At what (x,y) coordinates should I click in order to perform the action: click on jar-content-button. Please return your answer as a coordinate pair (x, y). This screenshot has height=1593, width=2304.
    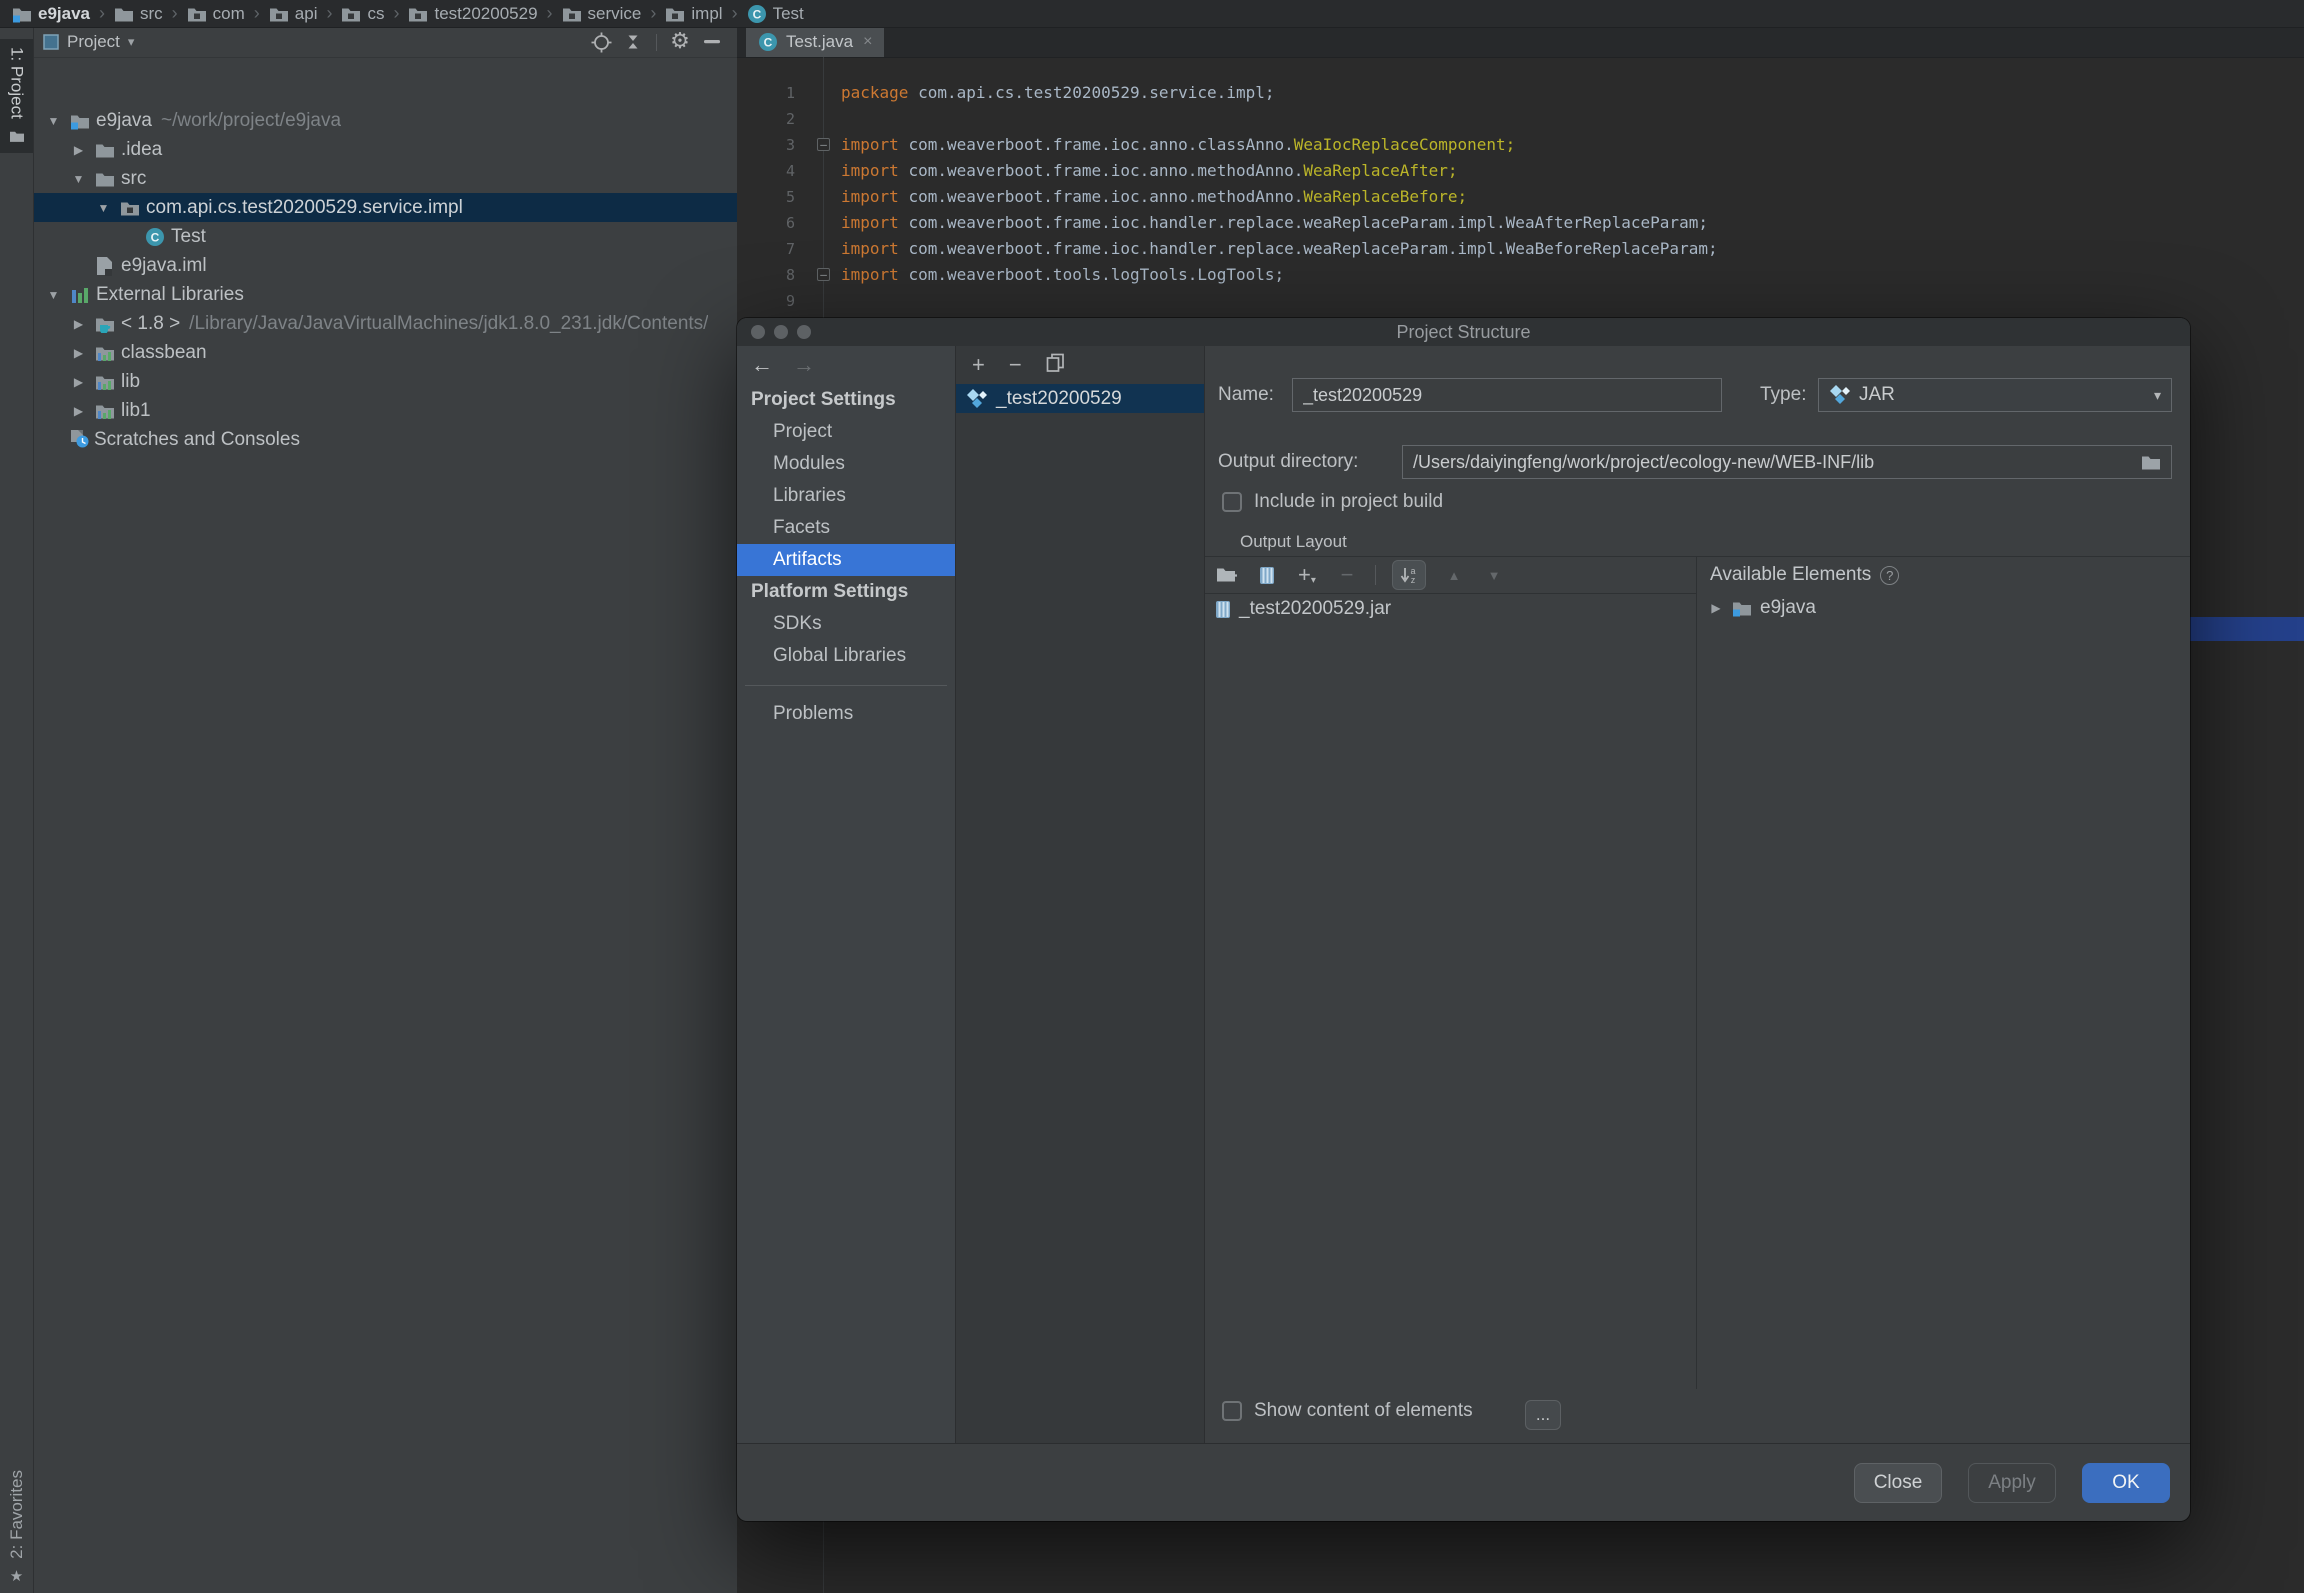
    Looking at the image, I should click on (1267, 575).